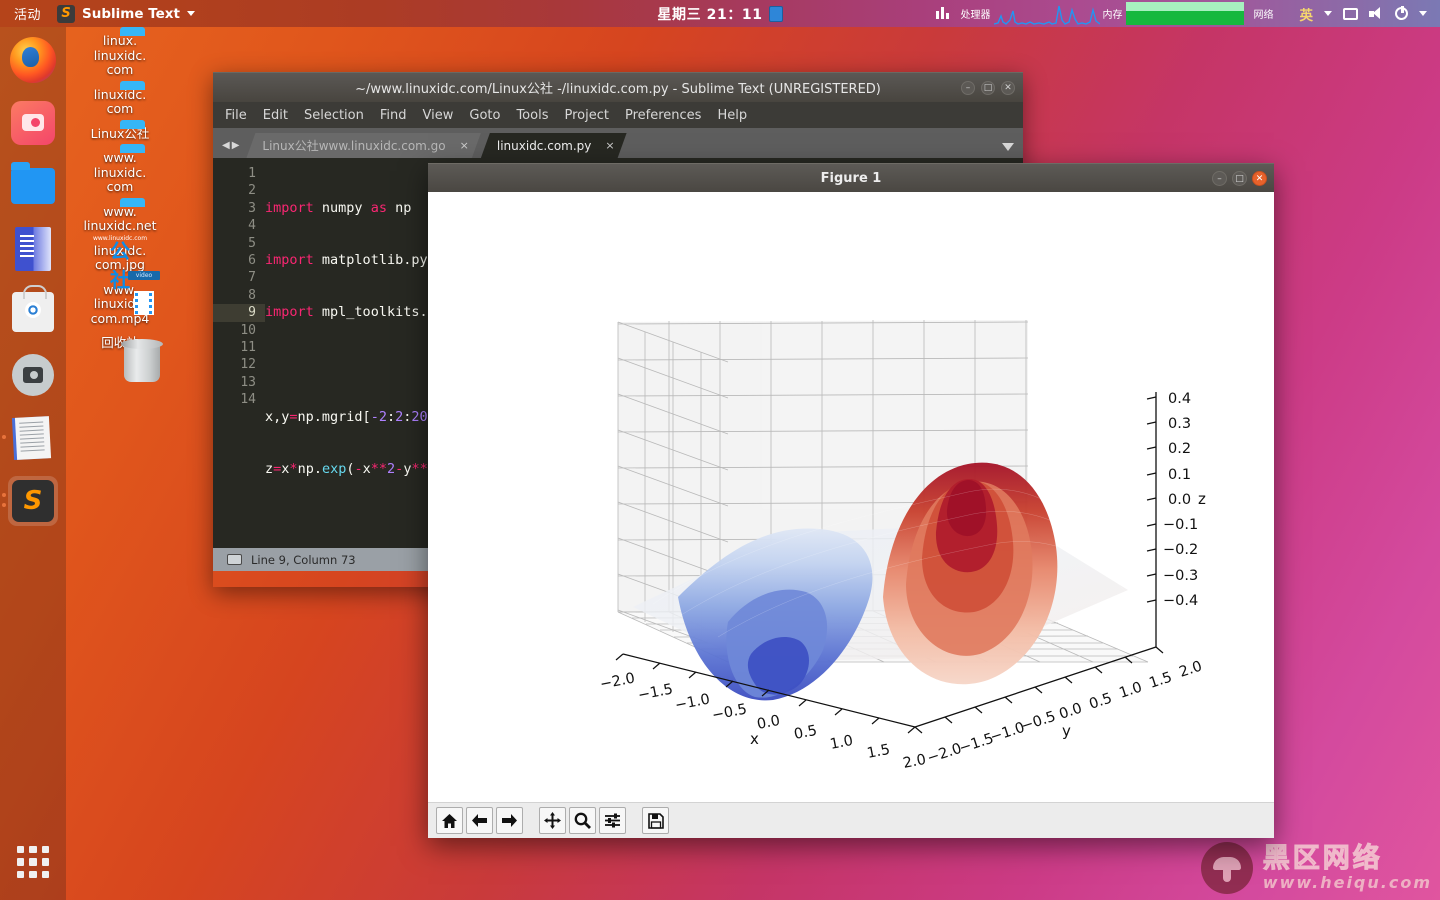 Image resolution: width=1440 pixels, height=900 pixels. I want to click on app-menu-sublime: S Sublime Text, so click(124, 13).